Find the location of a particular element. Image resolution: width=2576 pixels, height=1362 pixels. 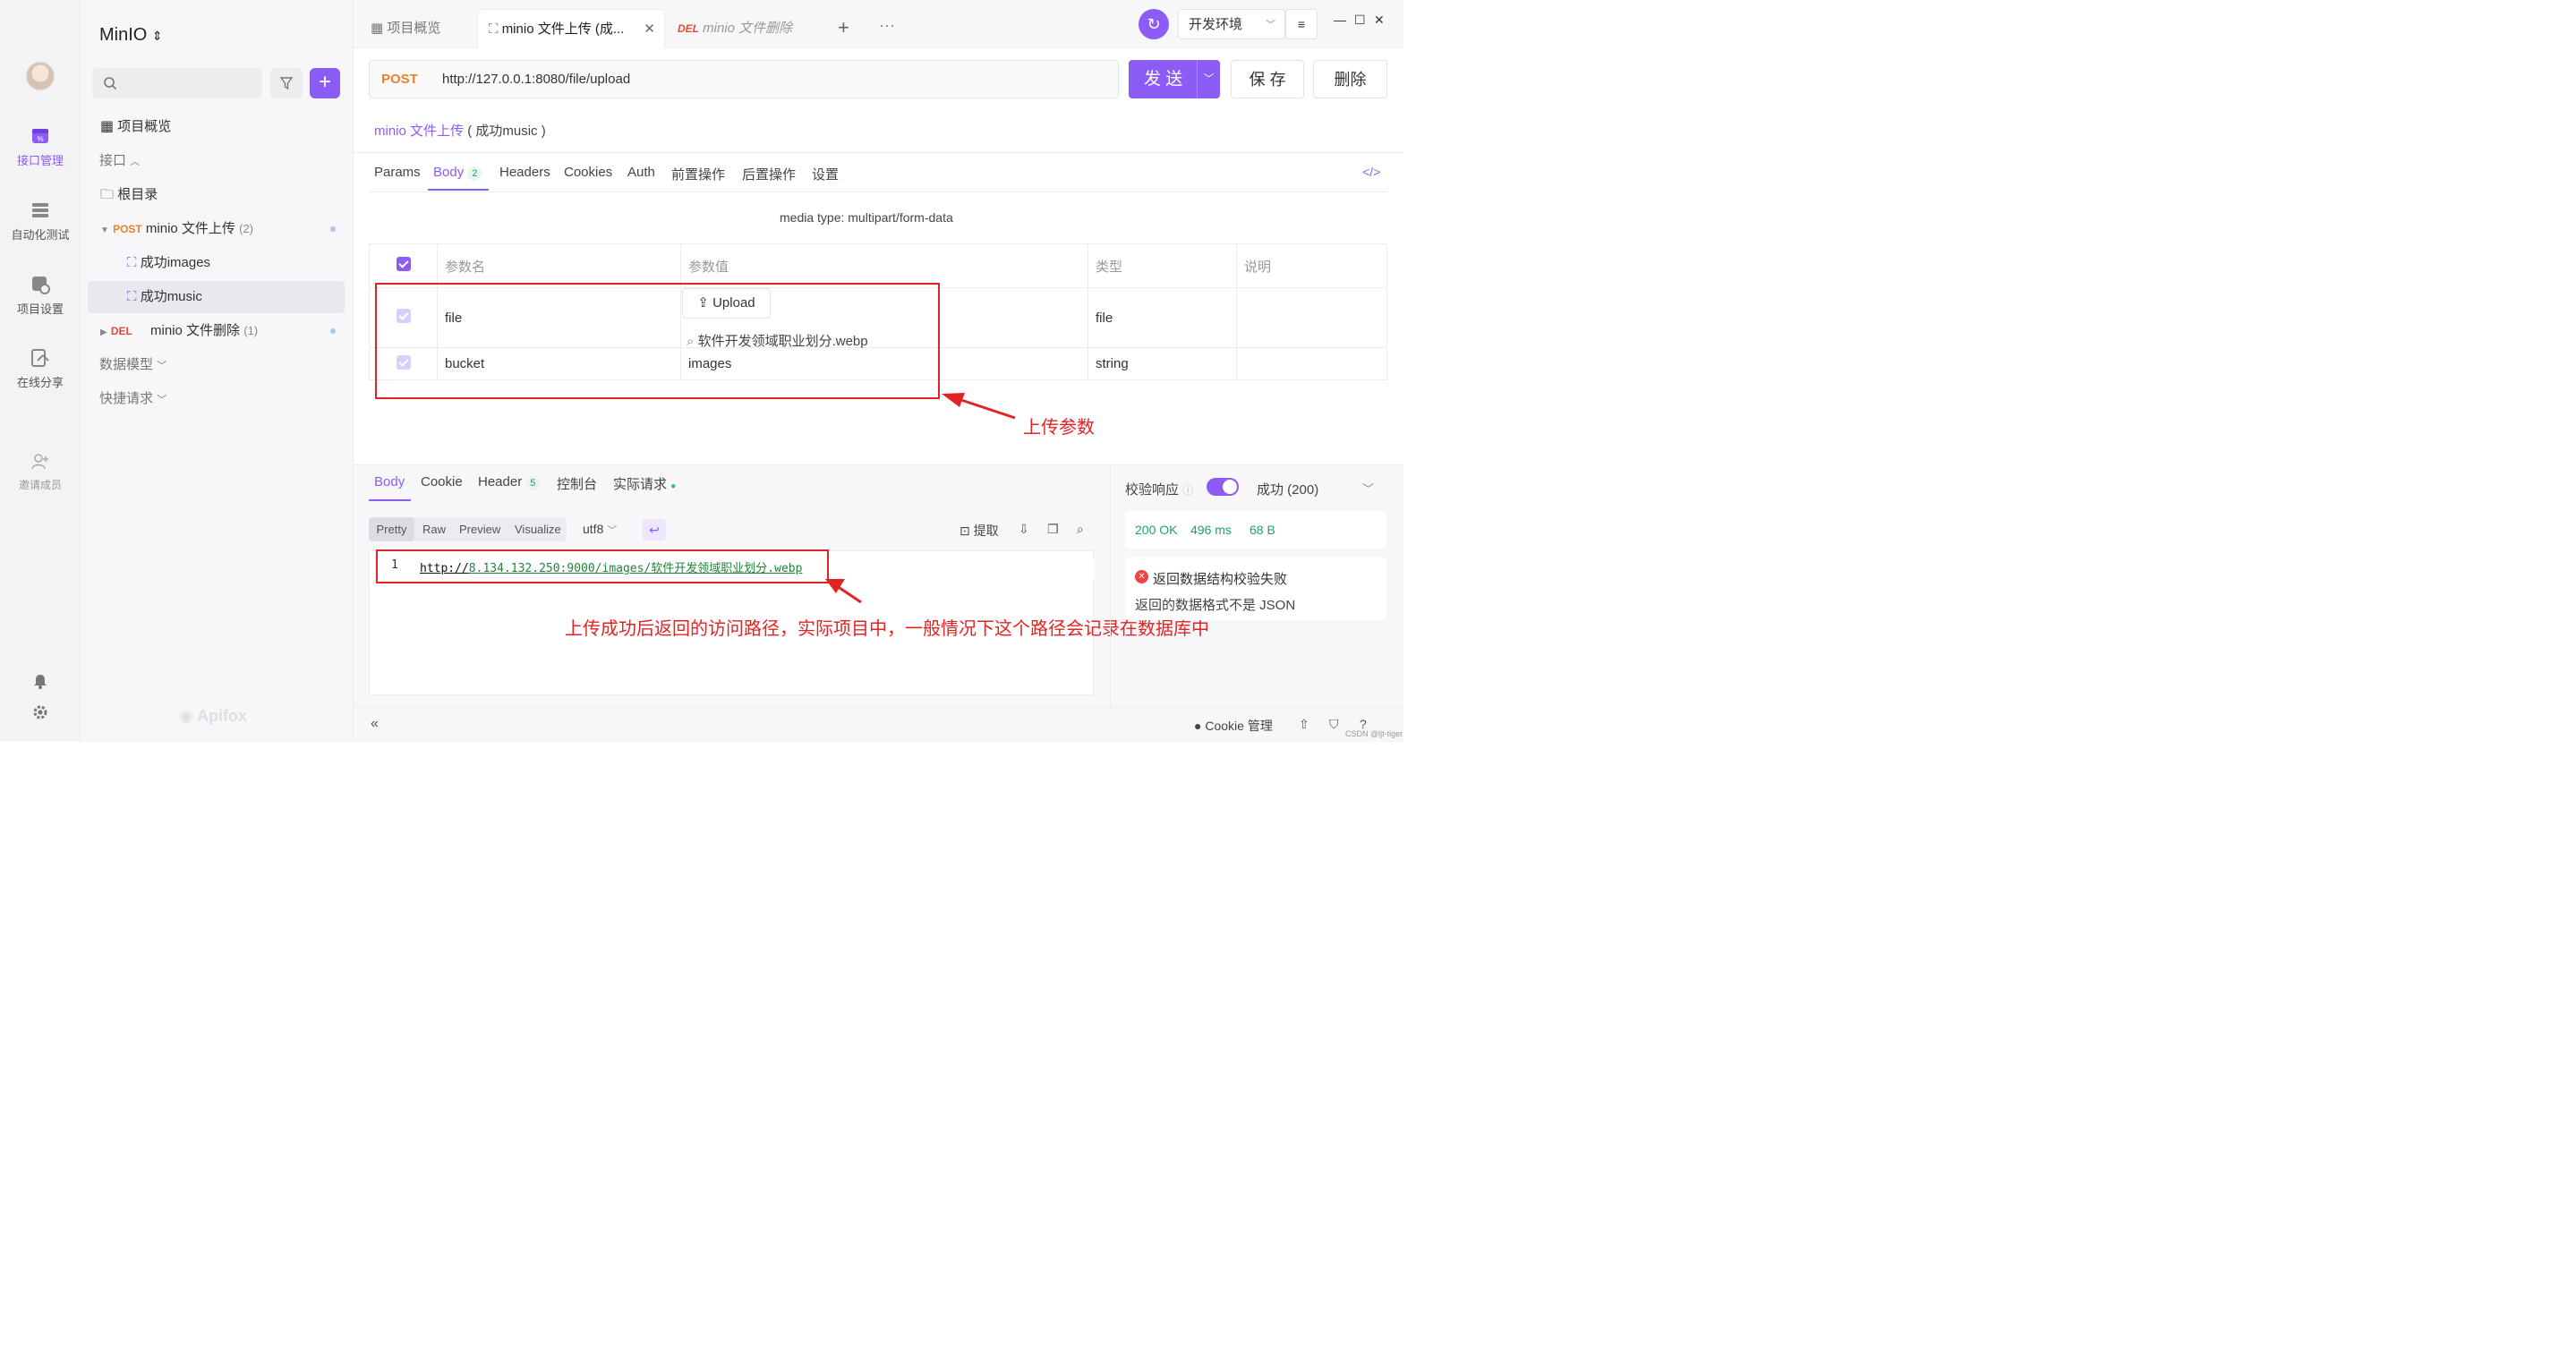

bell-icon is located at coordinates (40, 681).